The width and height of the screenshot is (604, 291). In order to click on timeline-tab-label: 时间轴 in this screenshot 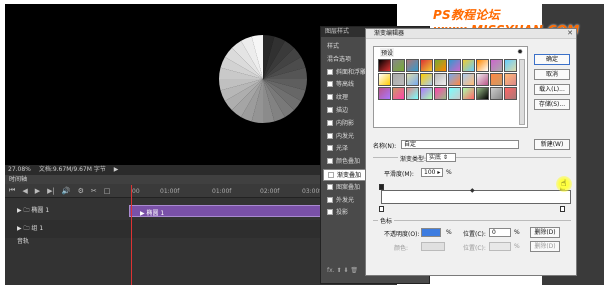, I will do `click(18, 179)`.